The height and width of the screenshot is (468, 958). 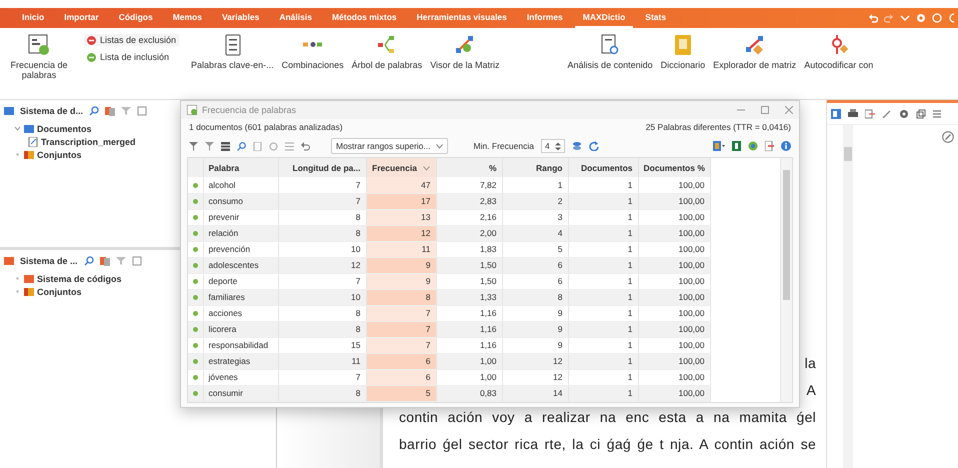 I want to click on word-frequency-button: Frecuencia de palabras, so click(x=39, y=57).